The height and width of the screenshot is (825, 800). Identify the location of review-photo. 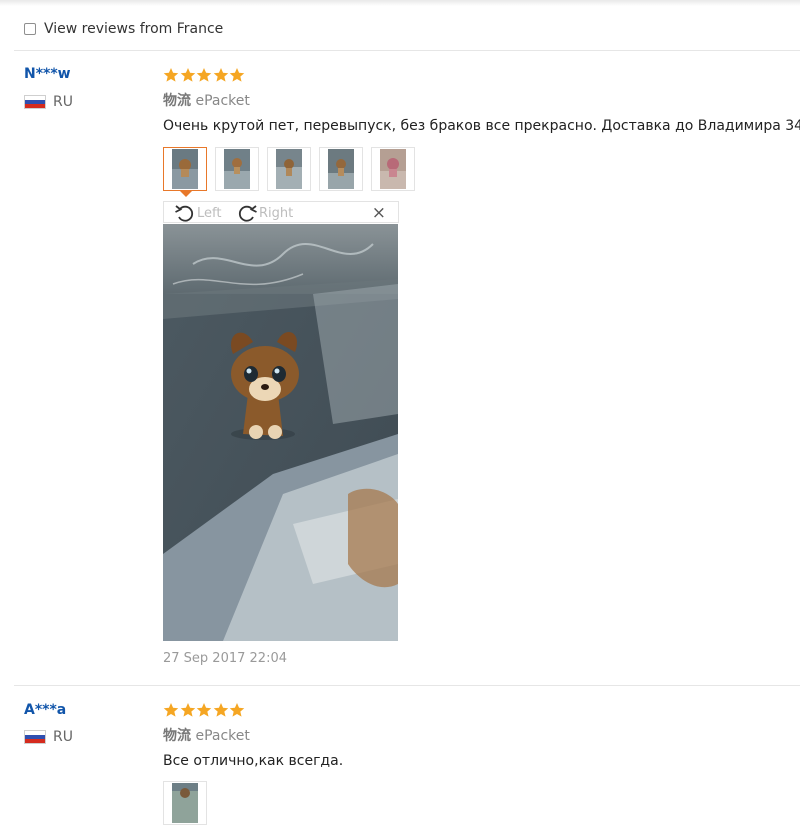
(280, 432).